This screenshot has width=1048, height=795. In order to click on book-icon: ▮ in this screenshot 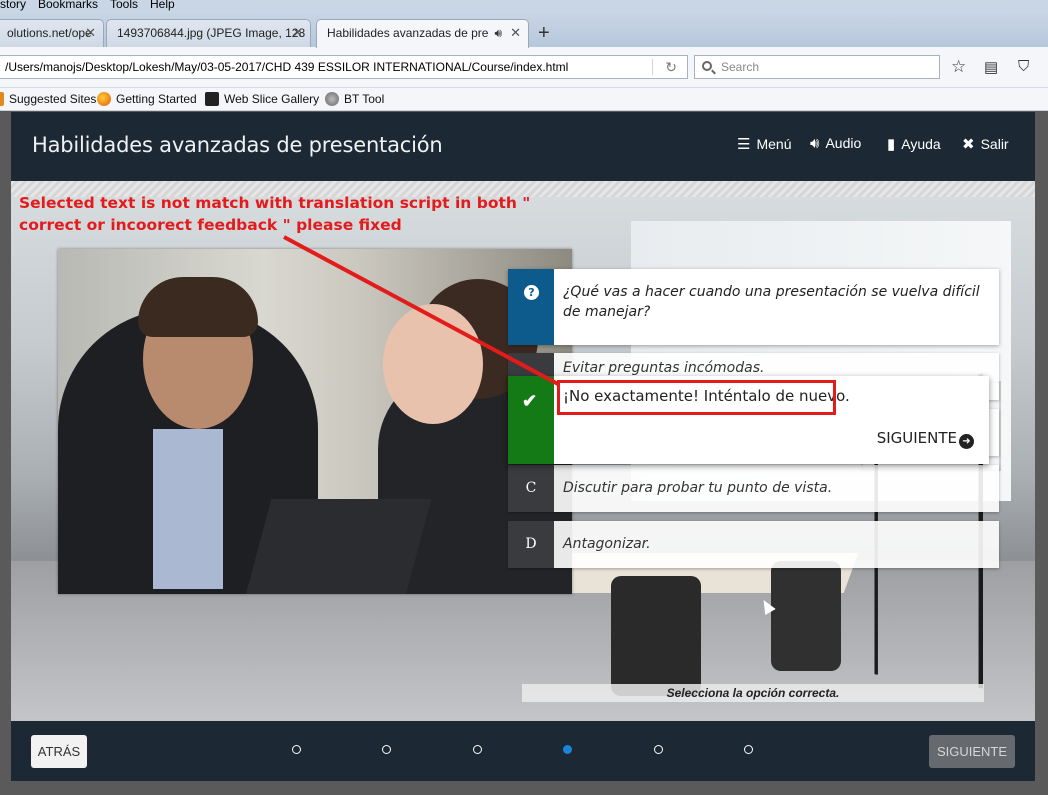, I will do `click(891, 144)`.